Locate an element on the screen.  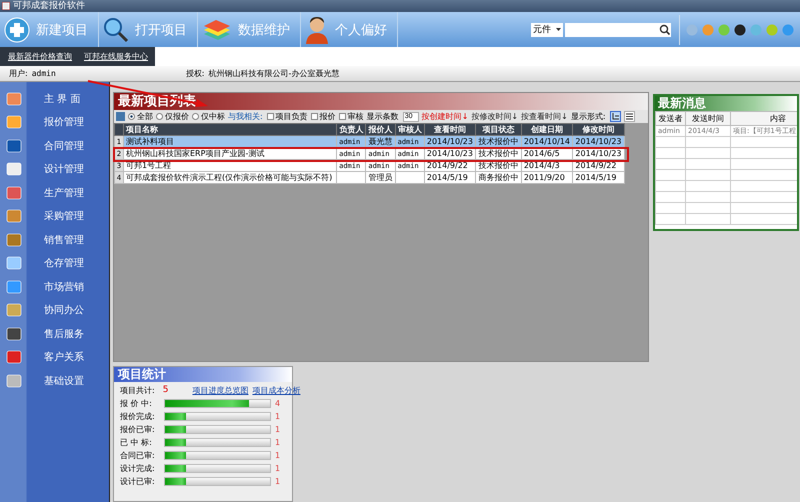
sidebar-item: 报价管理 is located at coordinates (54, 122).